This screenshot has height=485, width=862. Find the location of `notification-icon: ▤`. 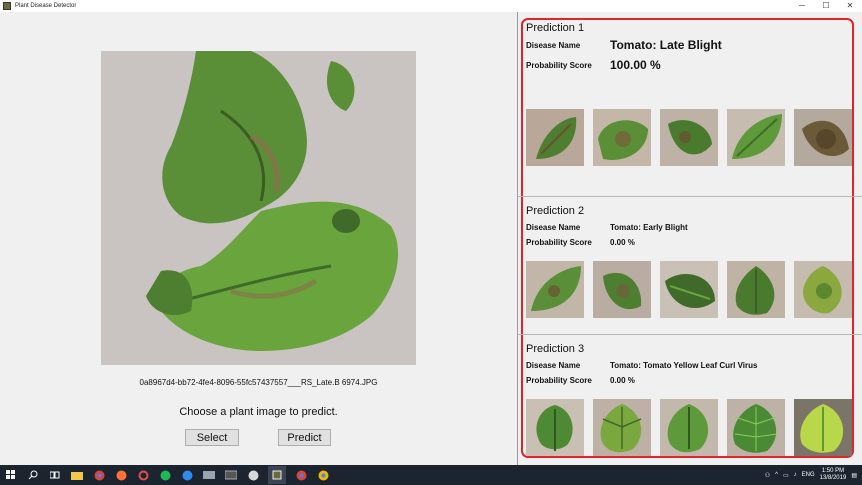

notification-icon: ▤ is located at coordinates (854, 475).